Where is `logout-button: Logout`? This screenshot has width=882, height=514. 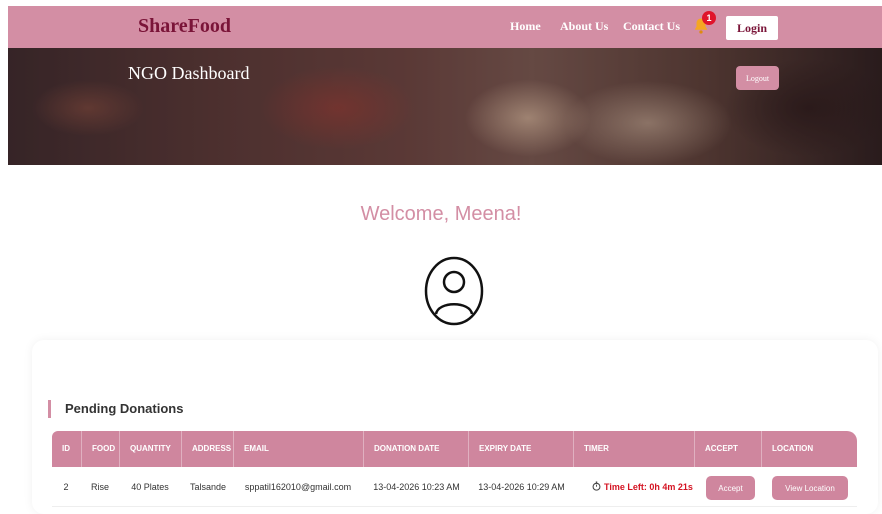 logout-button: Logout is located at coordinates (757, 78).